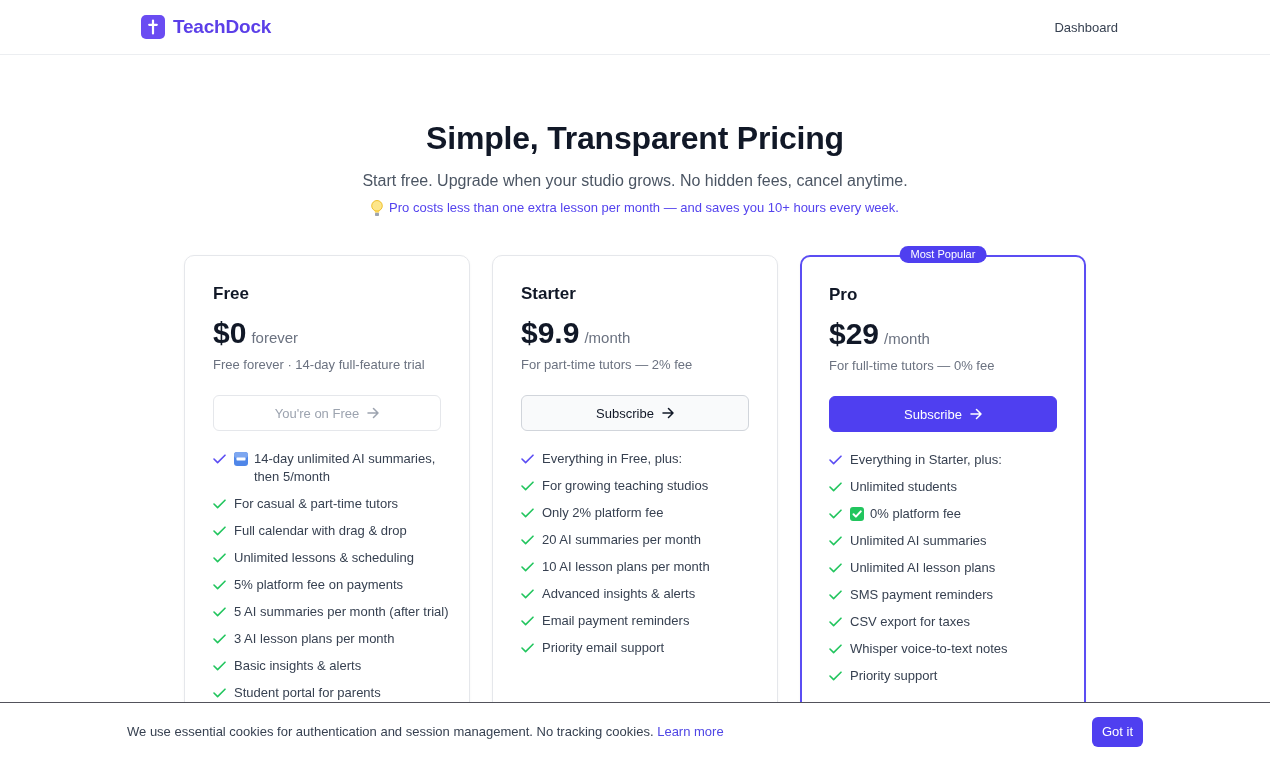 The image size is (1270, 760). What do you see at coordinates (222, 27) in the screenshot?
I see `brand-link: TeachDock` at bounding box center [222, 27].